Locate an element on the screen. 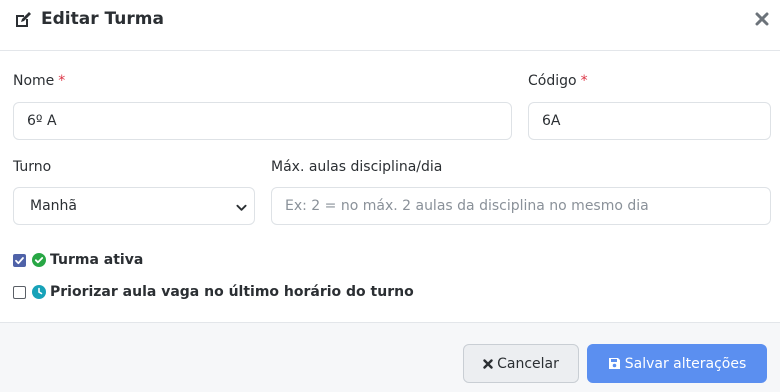 The width and height of the screenshot is (780, 392). codigo-label: Código * is located at coordinates (558, 81).